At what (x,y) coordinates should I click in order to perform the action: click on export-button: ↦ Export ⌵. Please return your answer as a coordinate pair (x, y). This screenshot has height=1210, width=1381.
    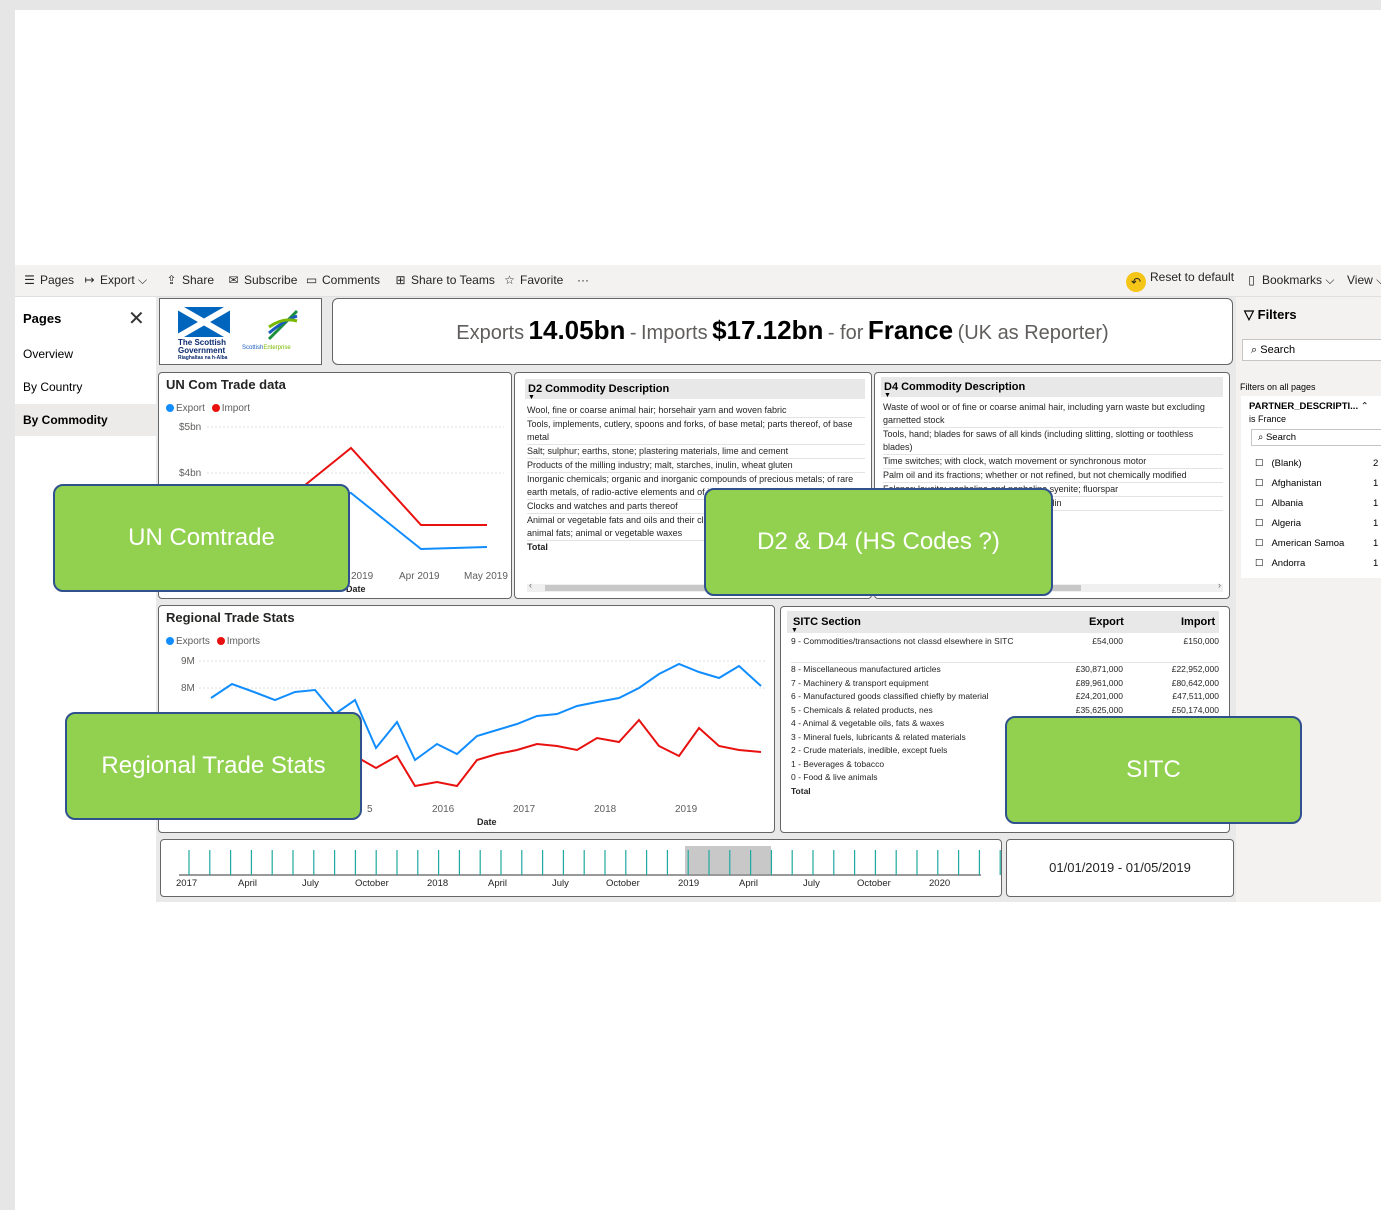
    Looking at the image, I should click on (115, 280).